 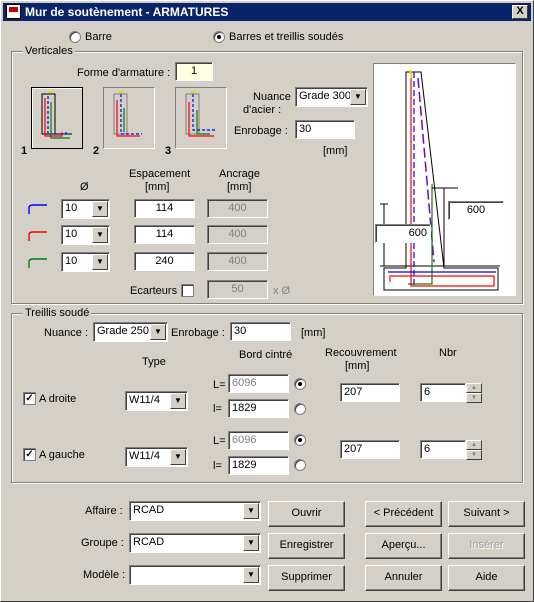 What do you see at coordinates (325, 96) in the screenshot?
I see `nuance-acier-value: Grade 300` at bounding box center [325, 96].